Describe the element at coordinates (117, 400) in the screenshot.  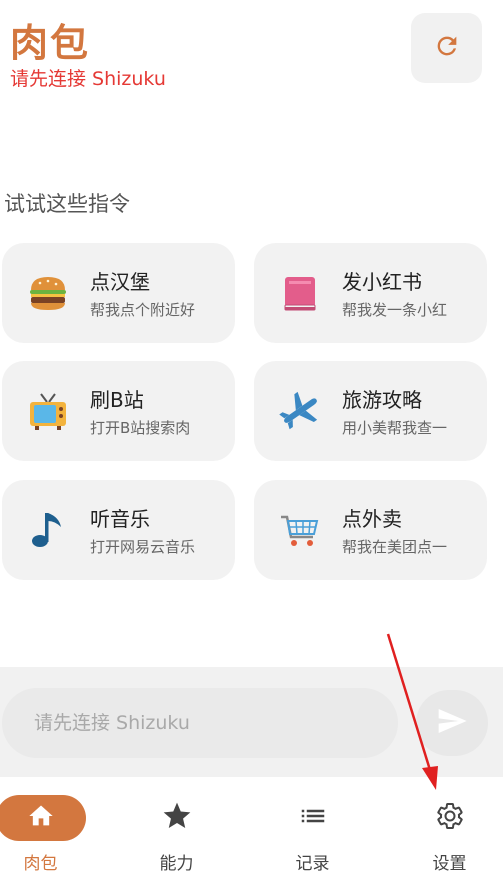
I see `suggestion-title: 刷B站` at that location.